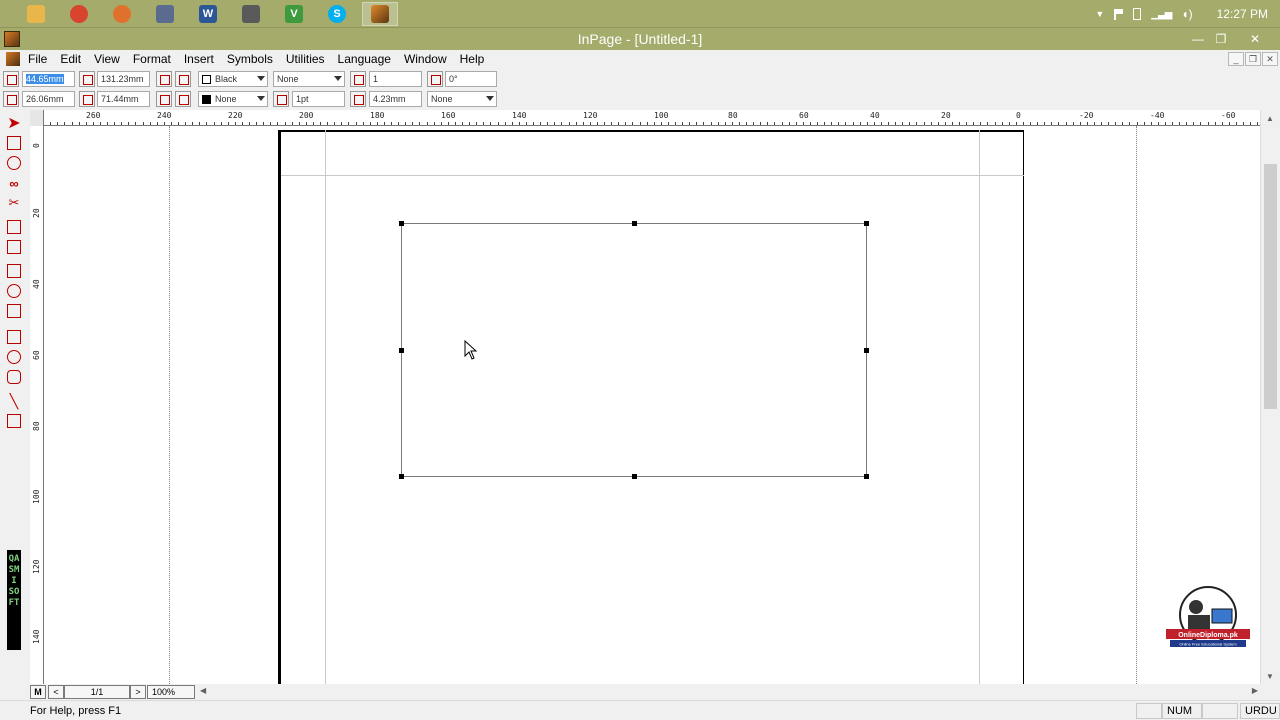 The height and width of the screenshot is (720, 1280). Describe the element at coordinates (1270, 59) in the screenshot. I see `doc-close-button: ✕` at that location.